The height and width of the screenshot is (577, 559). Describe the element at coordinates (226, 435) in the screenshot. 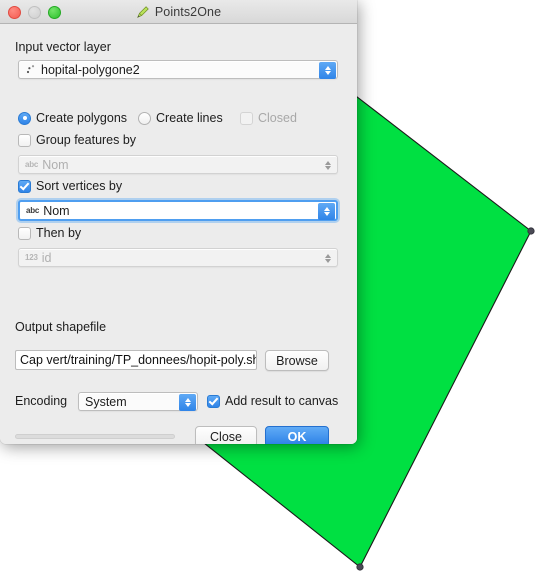

I see `close-button: Close` at that location.